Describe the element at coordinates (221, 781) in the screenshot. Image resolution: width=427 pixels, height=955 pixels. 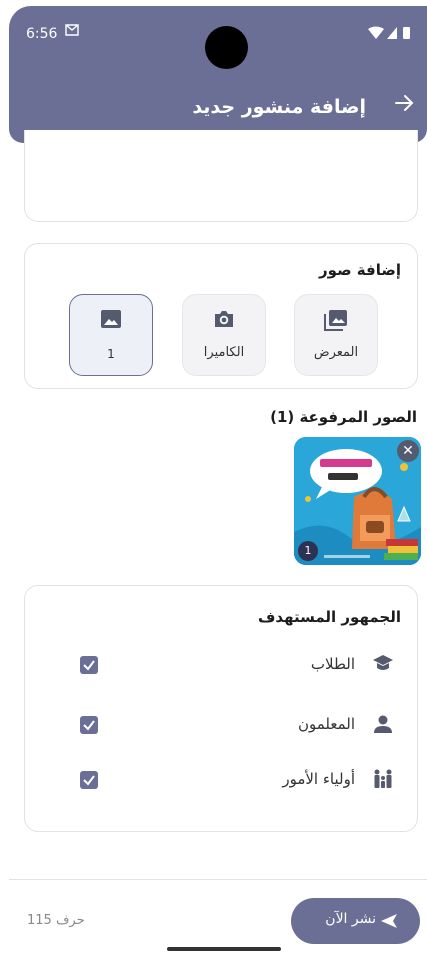
I see `audience-option-parents: أولياء الأمور` at that location.